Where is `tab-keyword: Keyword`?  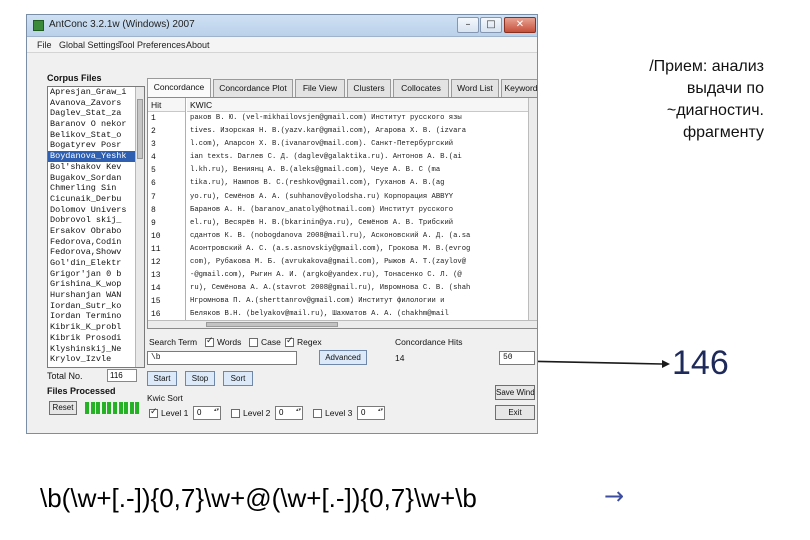 tab-keyword: Keyword is located at coordinates (519, 88).